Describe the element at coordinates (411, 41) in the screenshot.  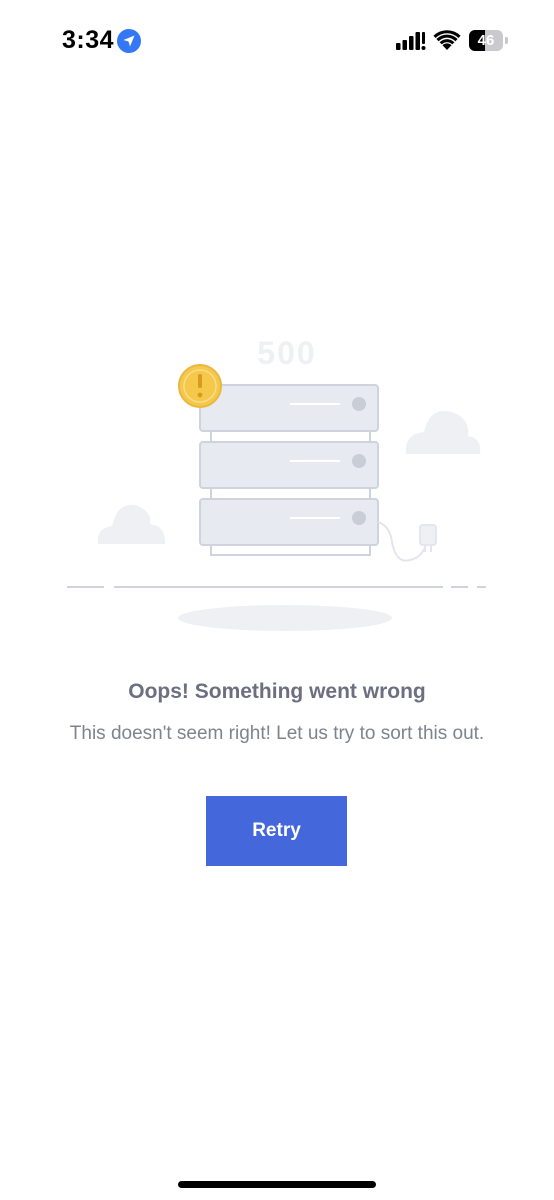
I see `cellular-signal-icon` at that location.